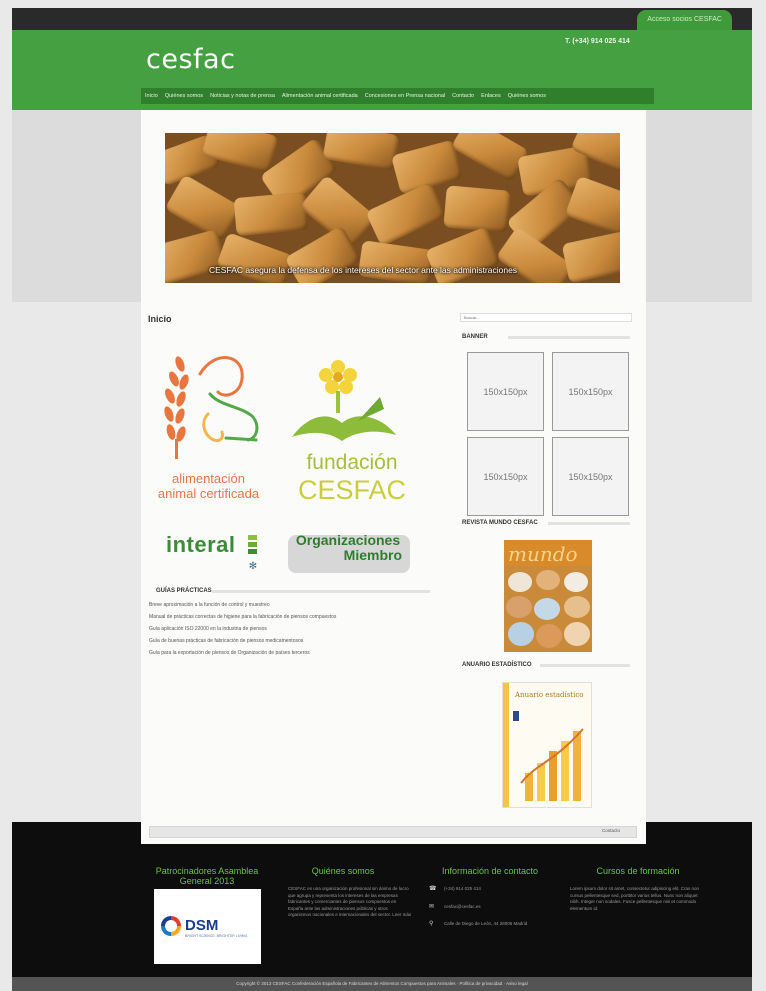  I want to click on nav-item-enlaces: Enlaces, so click(491, 96).